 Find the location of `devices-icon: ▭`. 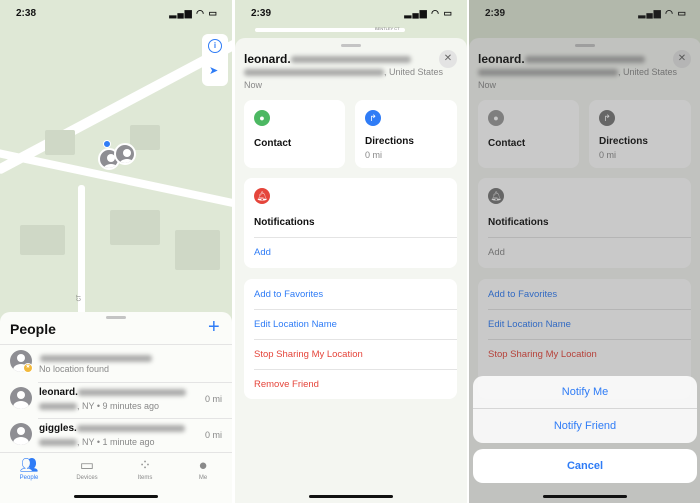

devices-icon: ▭ is located at coordinates (87, 465).